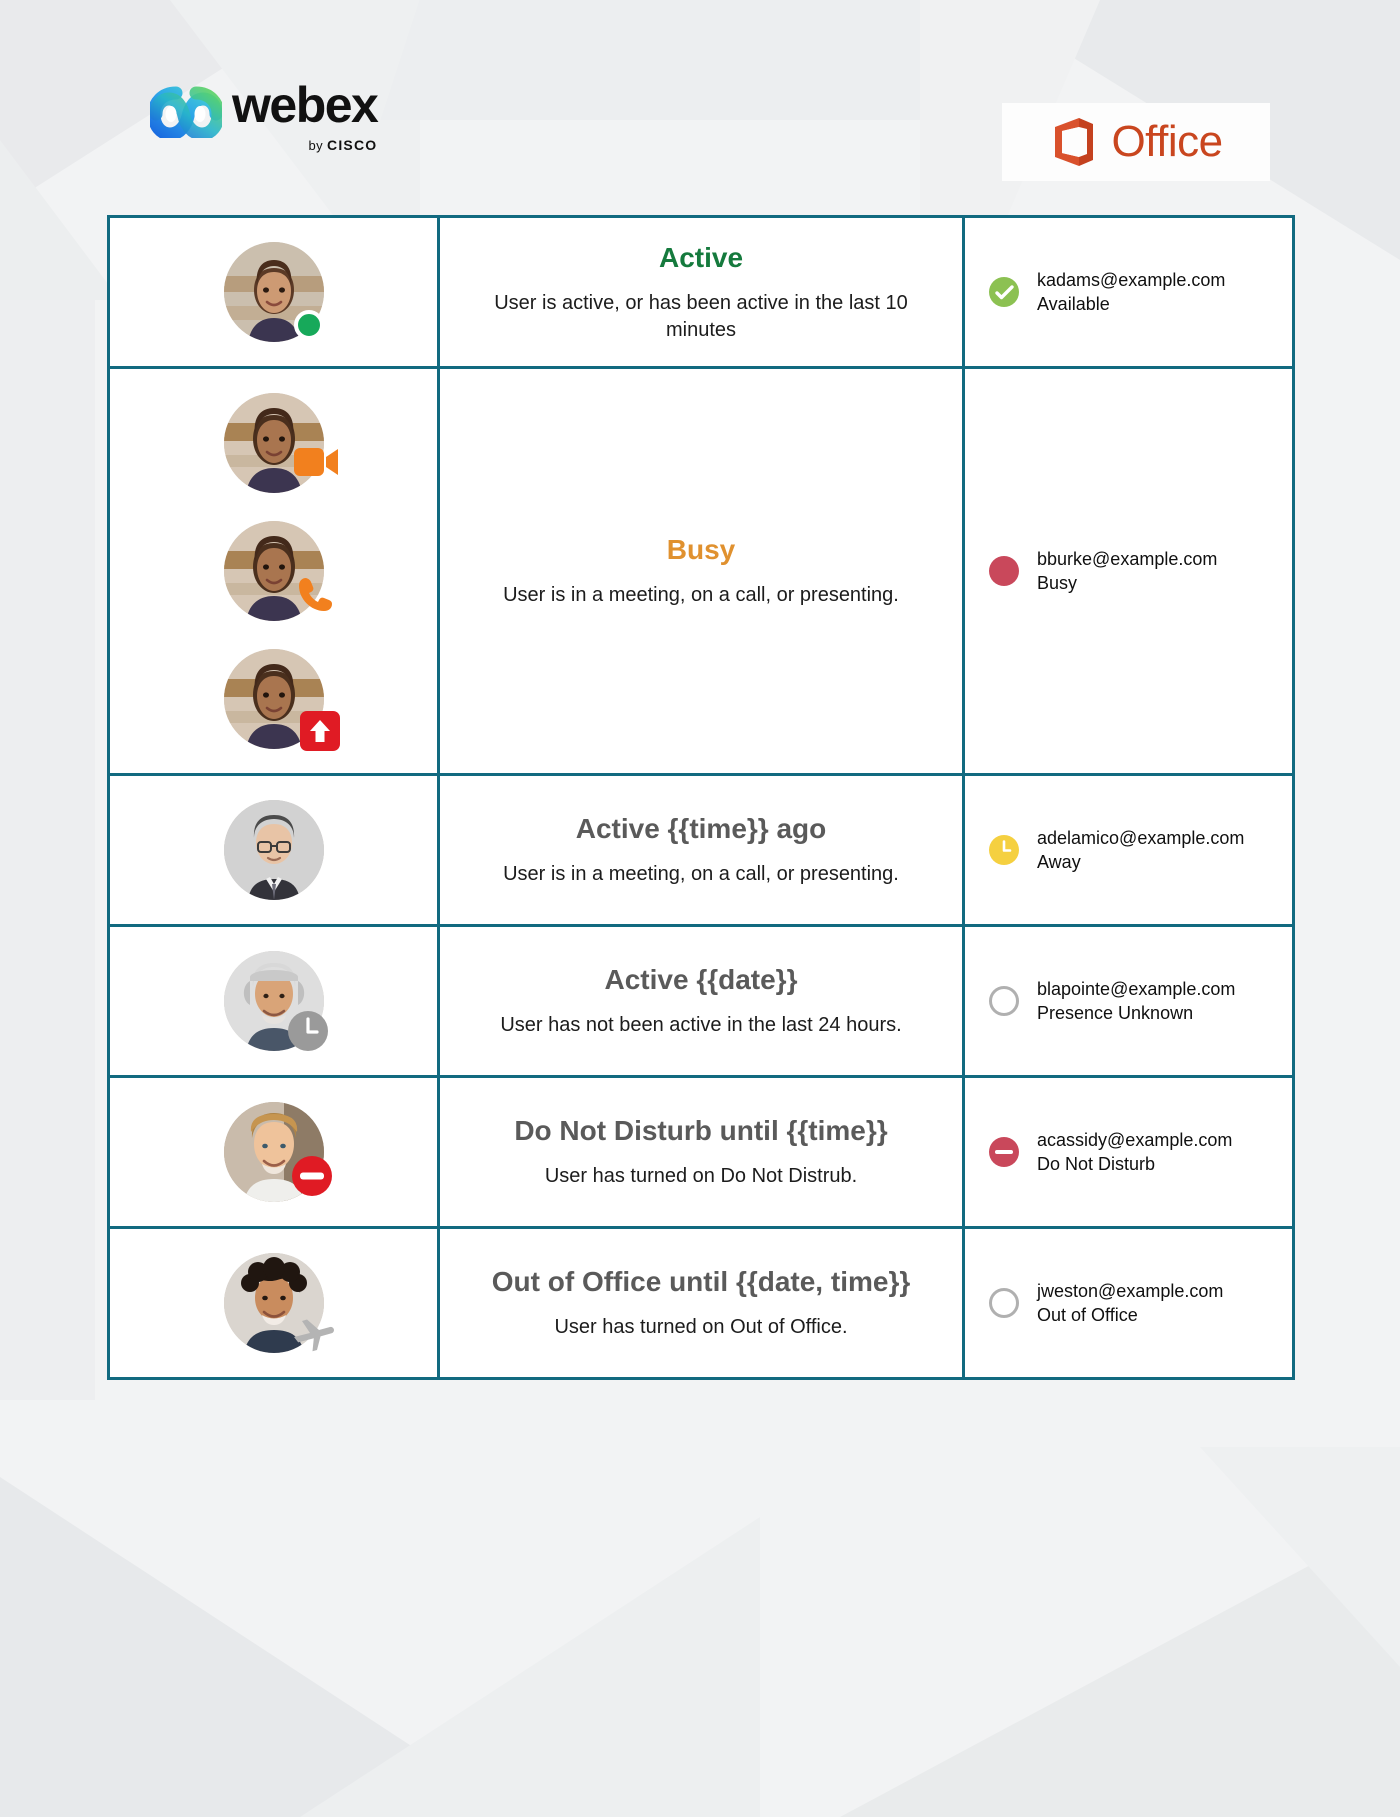 Image resolution: width=1400 pixels, height=1817 pixels. What do you see at coordinates (313, 1335) in the screenshot?
I see `airplane-icon` at bounding box center [313, 1335].